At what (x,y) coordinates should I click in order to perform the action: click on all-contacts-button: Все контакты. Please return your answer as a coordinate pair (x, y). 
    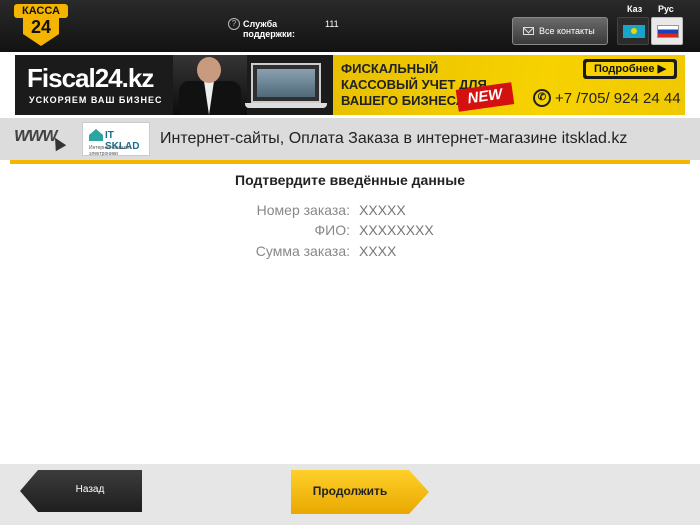
    Looking at the image, I should click on (560, 31).